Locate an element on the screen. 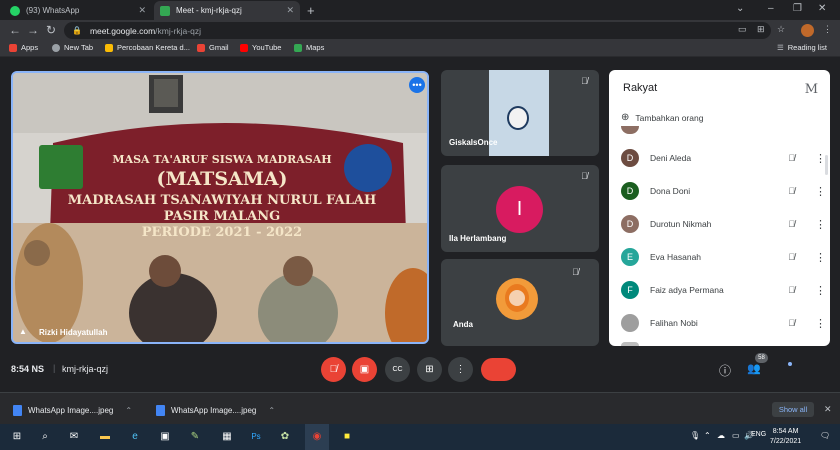  people-icon: 👥 is located at coordinates (754, 368).